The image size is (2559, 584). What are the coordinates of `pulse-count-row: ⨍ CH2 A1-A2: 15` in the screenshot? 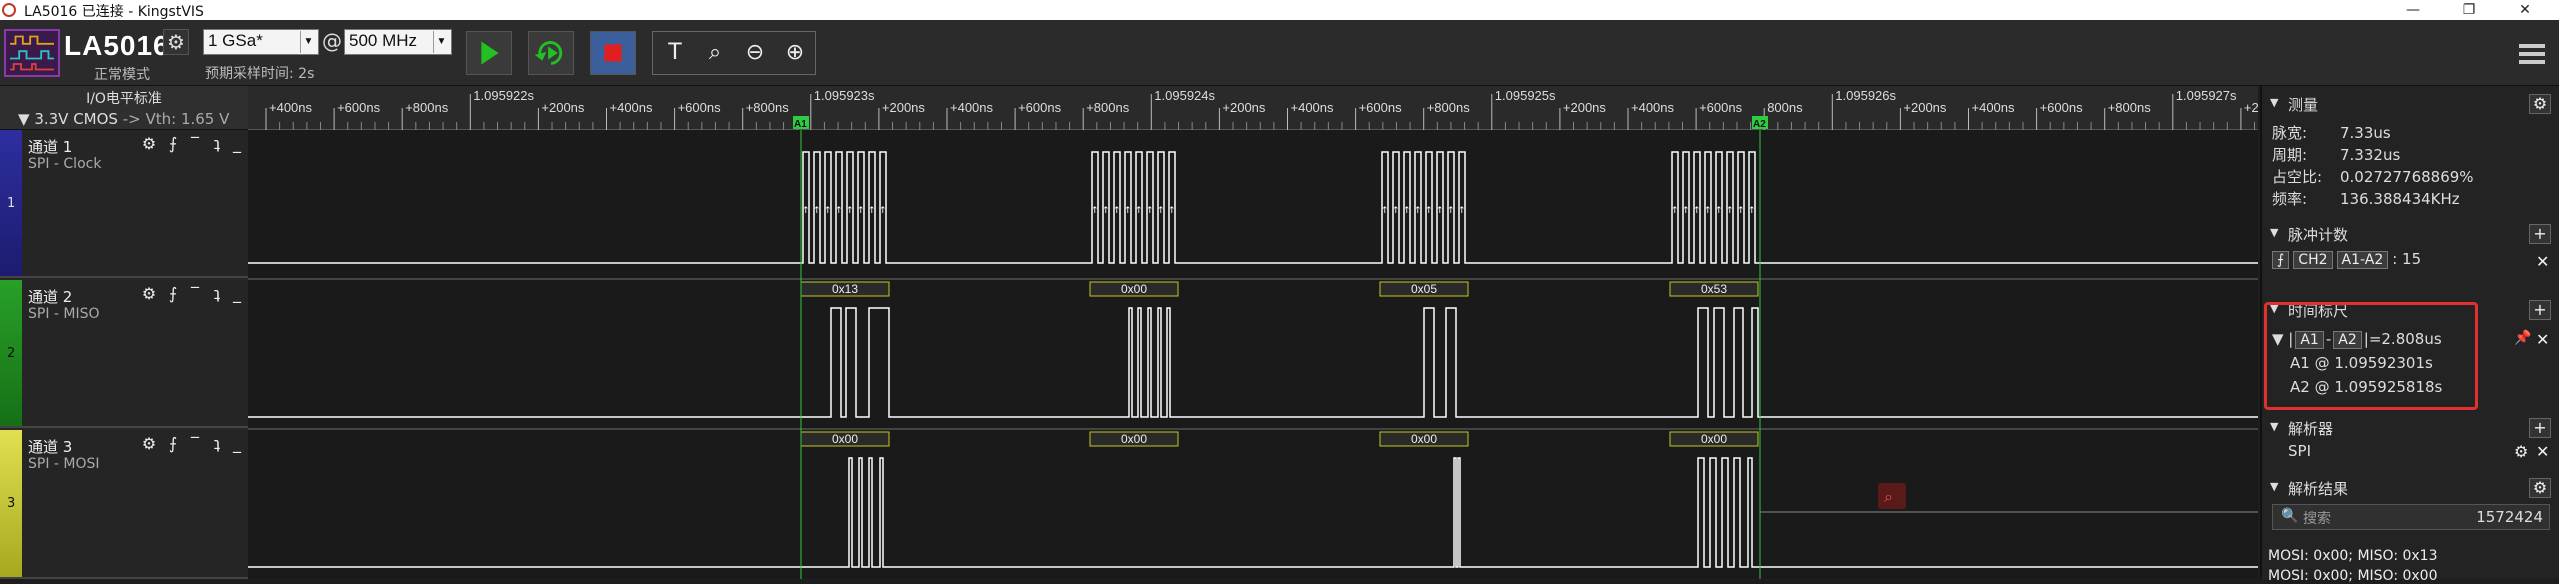 It's located at (2346, 259).